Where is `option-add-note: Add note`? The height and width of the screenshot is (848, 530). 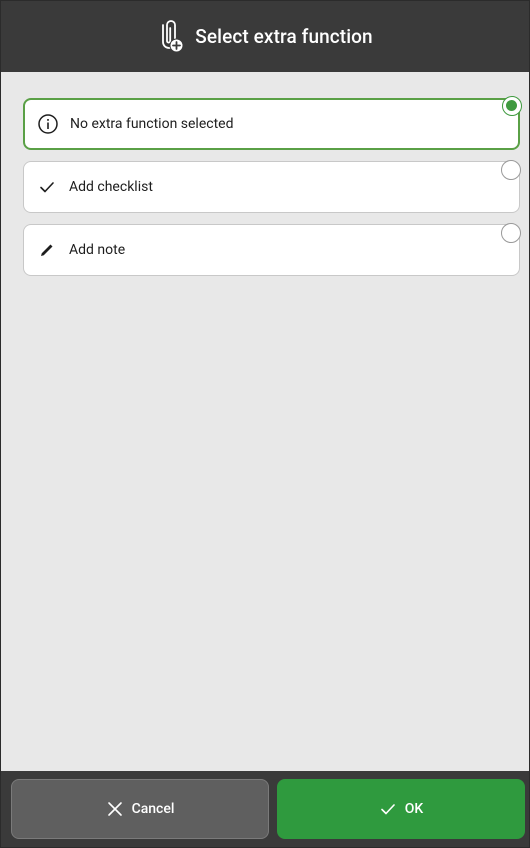 option-add-note: Add note is located at coordinates (271, 250).